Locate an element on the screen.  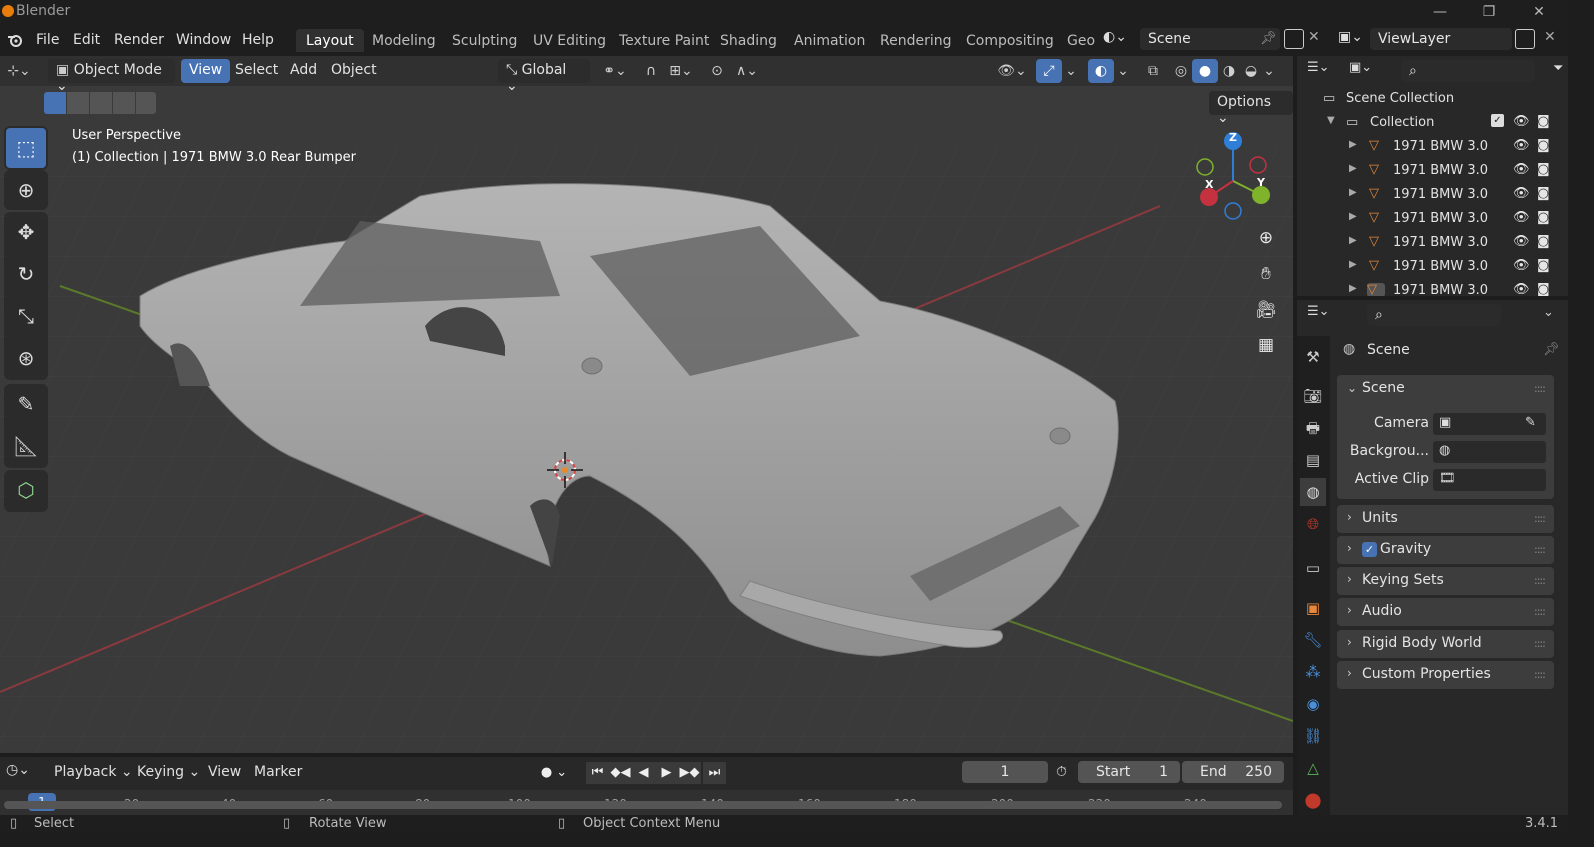
snap-icon: ∩ is located at coordinates (651, 71).